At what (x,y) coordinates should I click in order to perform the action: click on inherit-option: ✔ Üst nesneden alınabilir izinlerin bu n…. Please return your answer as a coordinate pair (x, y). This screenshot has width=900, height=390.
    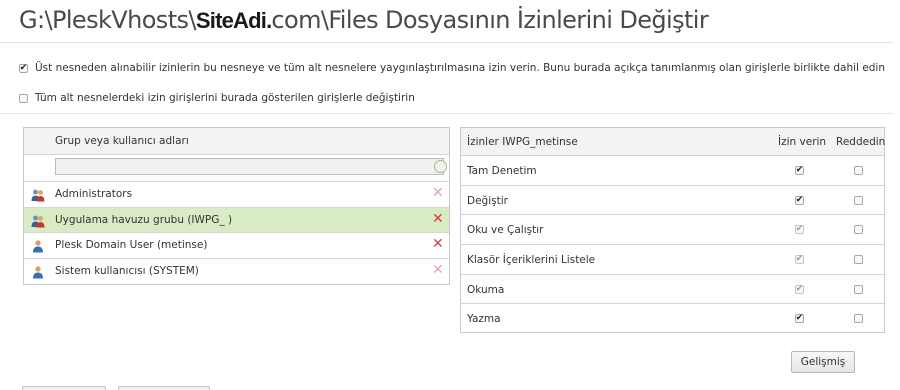
    Looking at the image, I should click on (452, 68).